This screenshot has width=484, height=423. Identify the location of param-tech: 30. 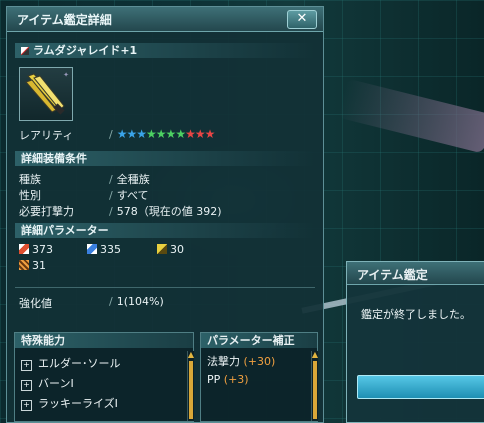
(170, 249).